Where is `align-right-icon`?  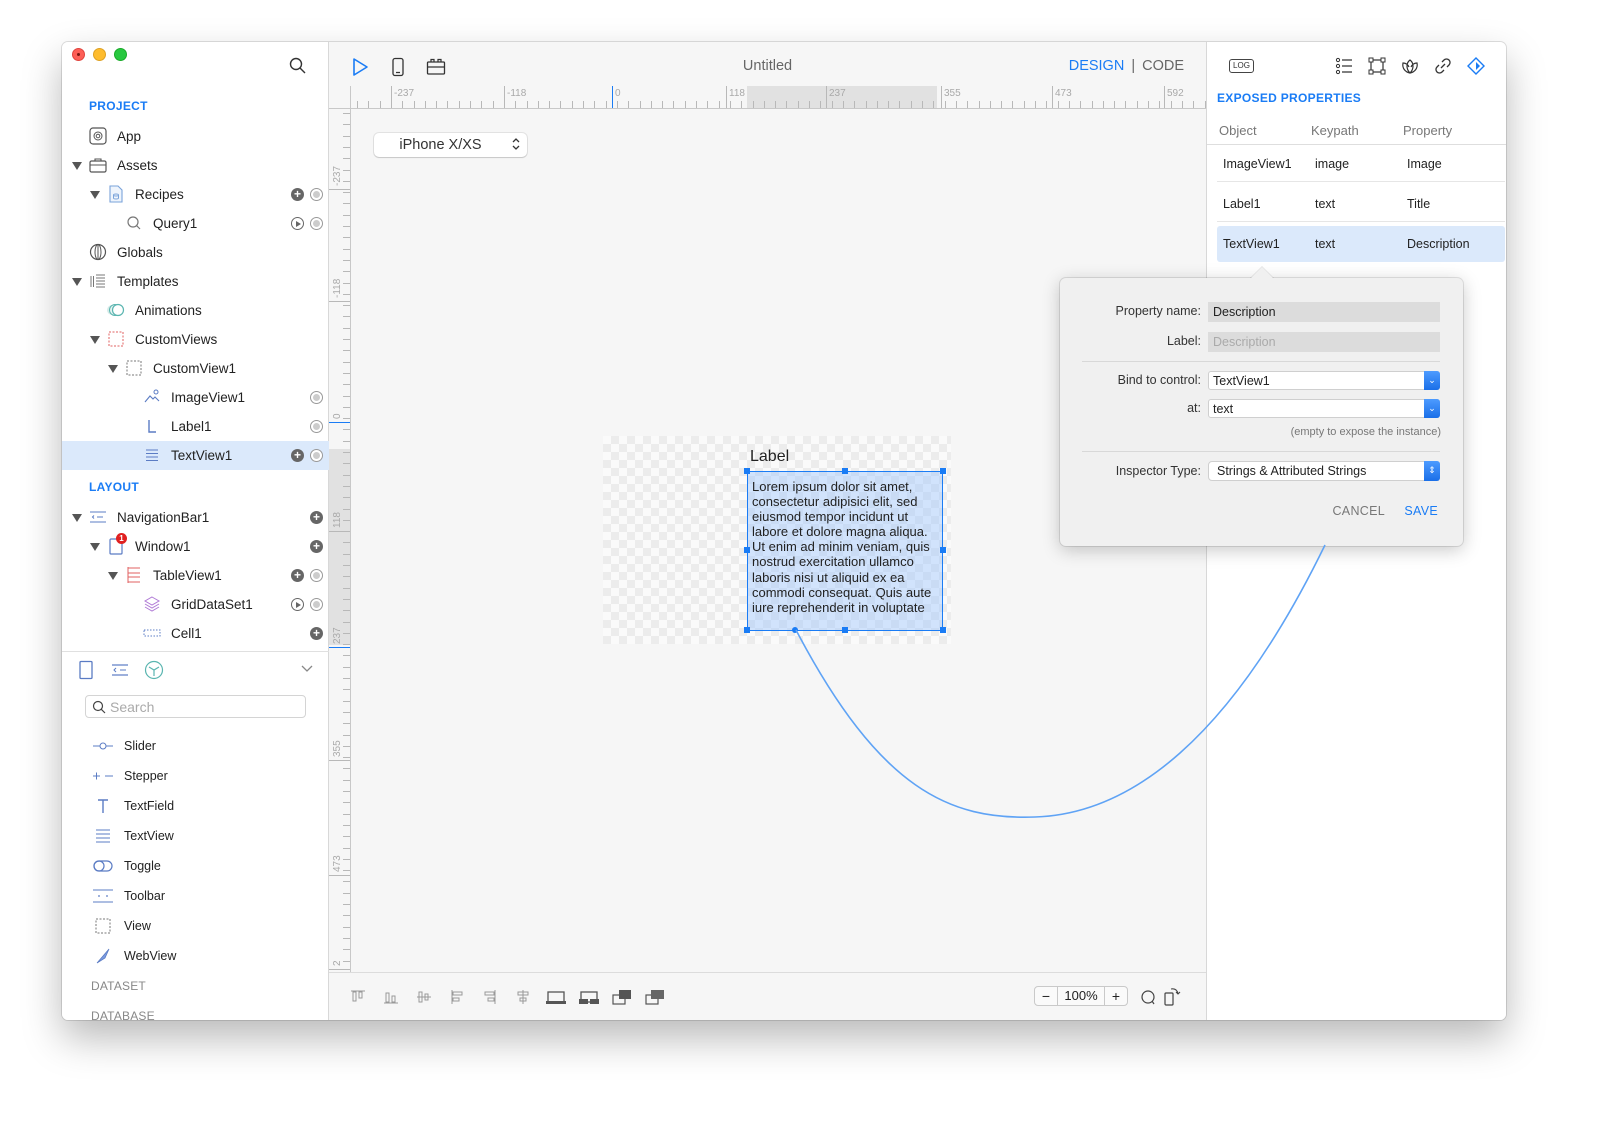 align-right-icon is located at coordinates (490, 997).